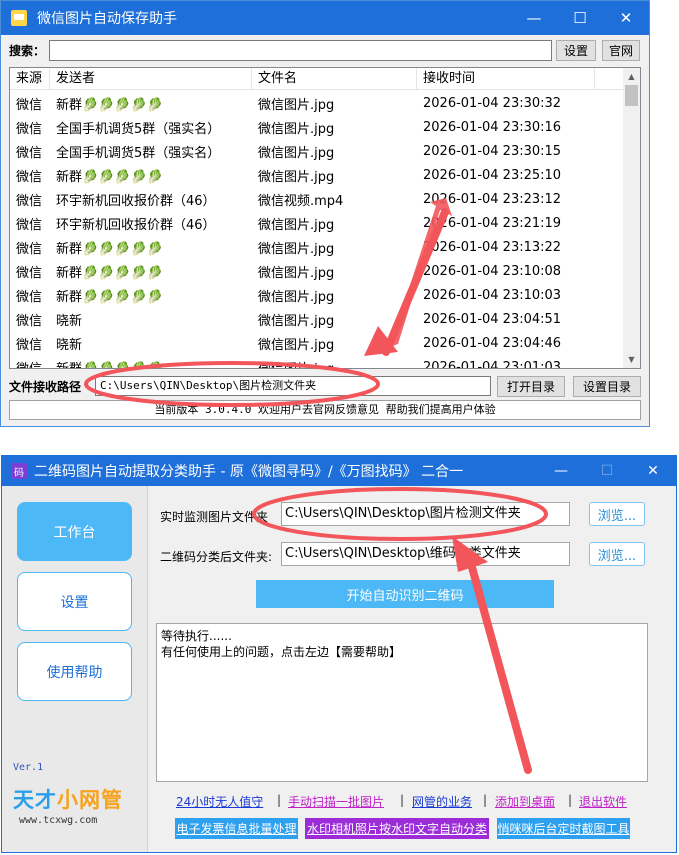 The height and width of the screenshot is (855, 679). I want to click on column-header-sender: 发送者, so click(151, 79).